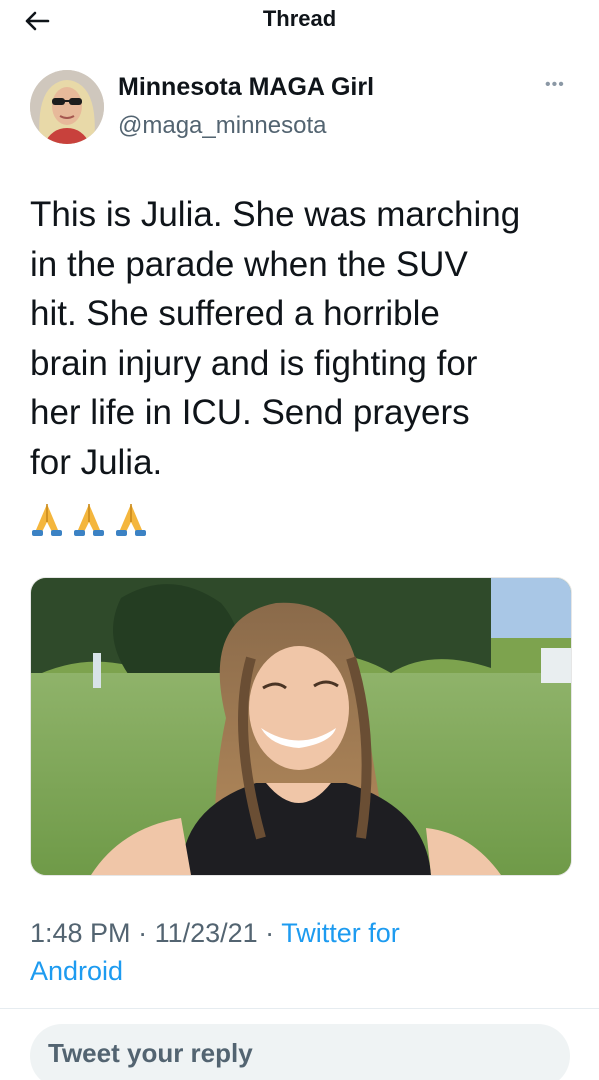 The height and width of the screenshot is (1080, 599). Describe the element at coordinates (299, 1008) in the screenshot. I see `divider` at that location.